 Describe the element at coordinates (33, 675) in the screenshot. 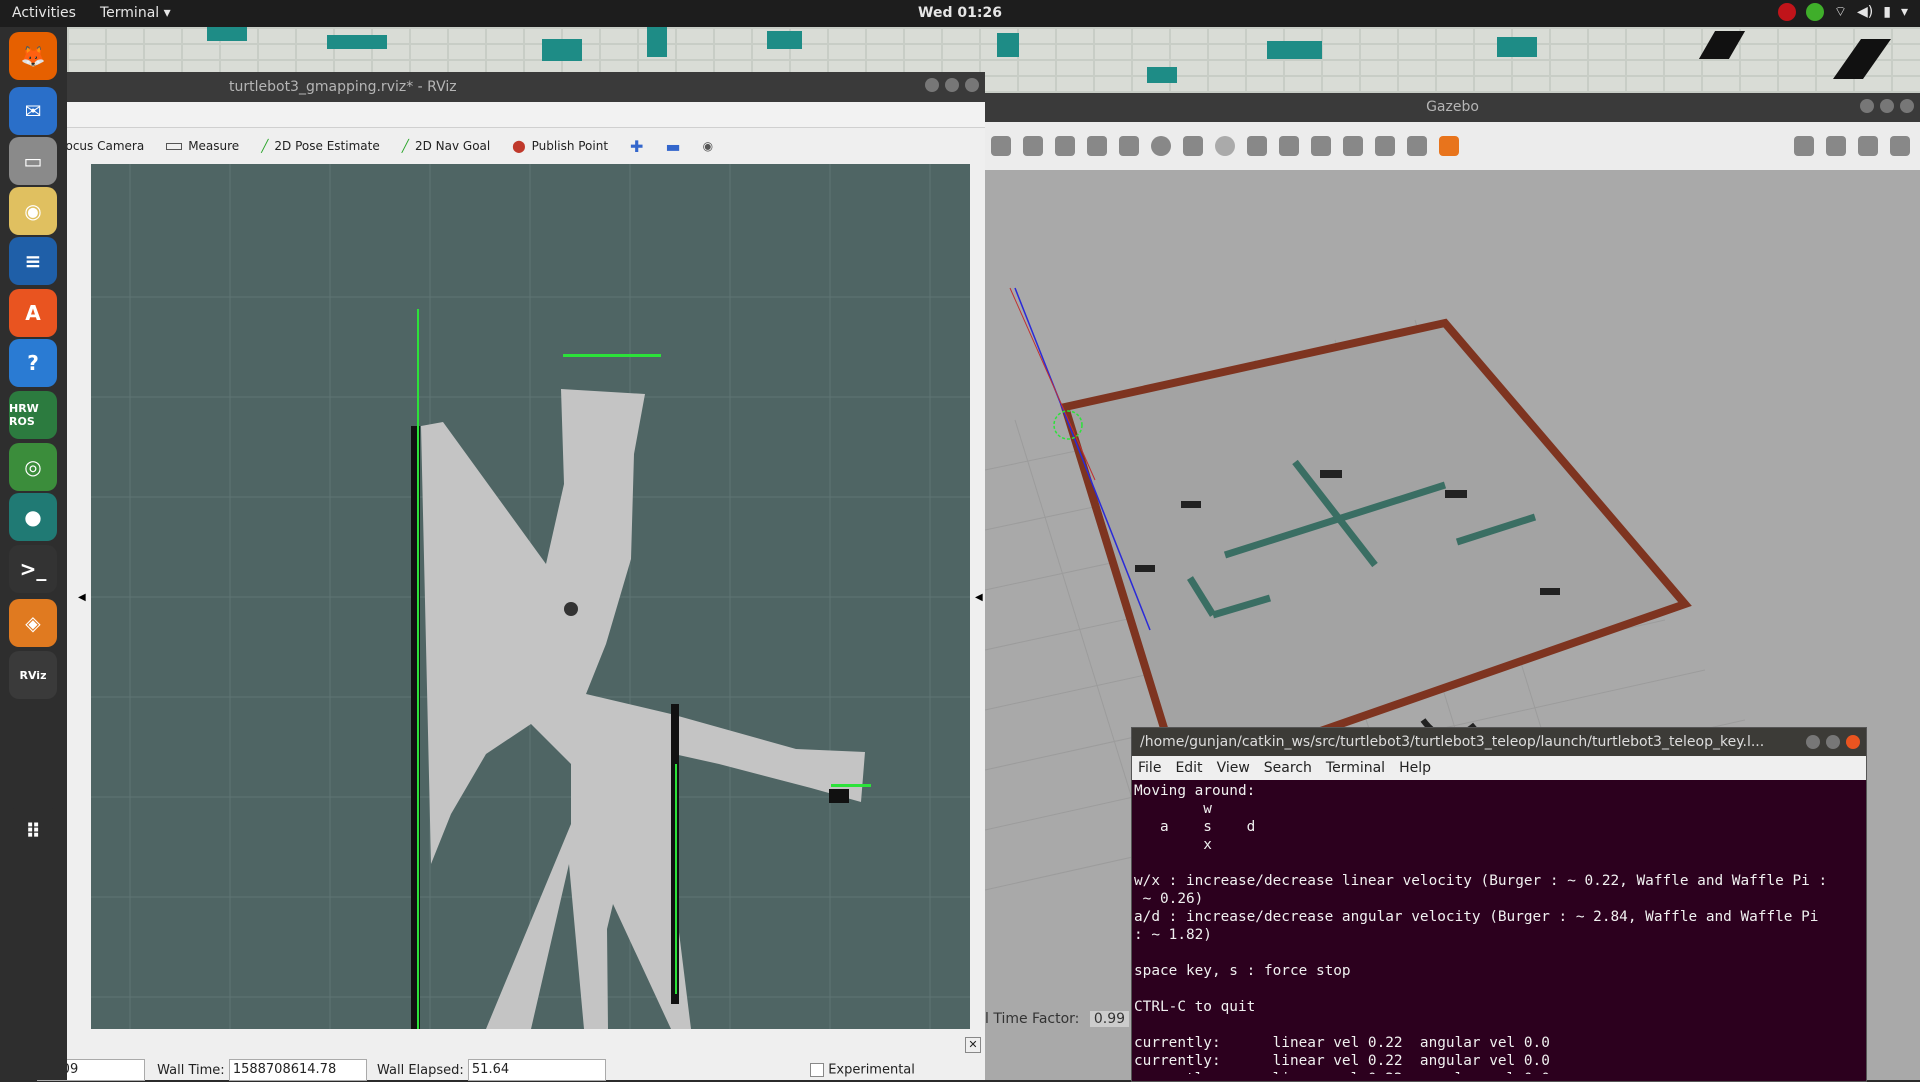

I see `rviz-icon: RViz` at that location.